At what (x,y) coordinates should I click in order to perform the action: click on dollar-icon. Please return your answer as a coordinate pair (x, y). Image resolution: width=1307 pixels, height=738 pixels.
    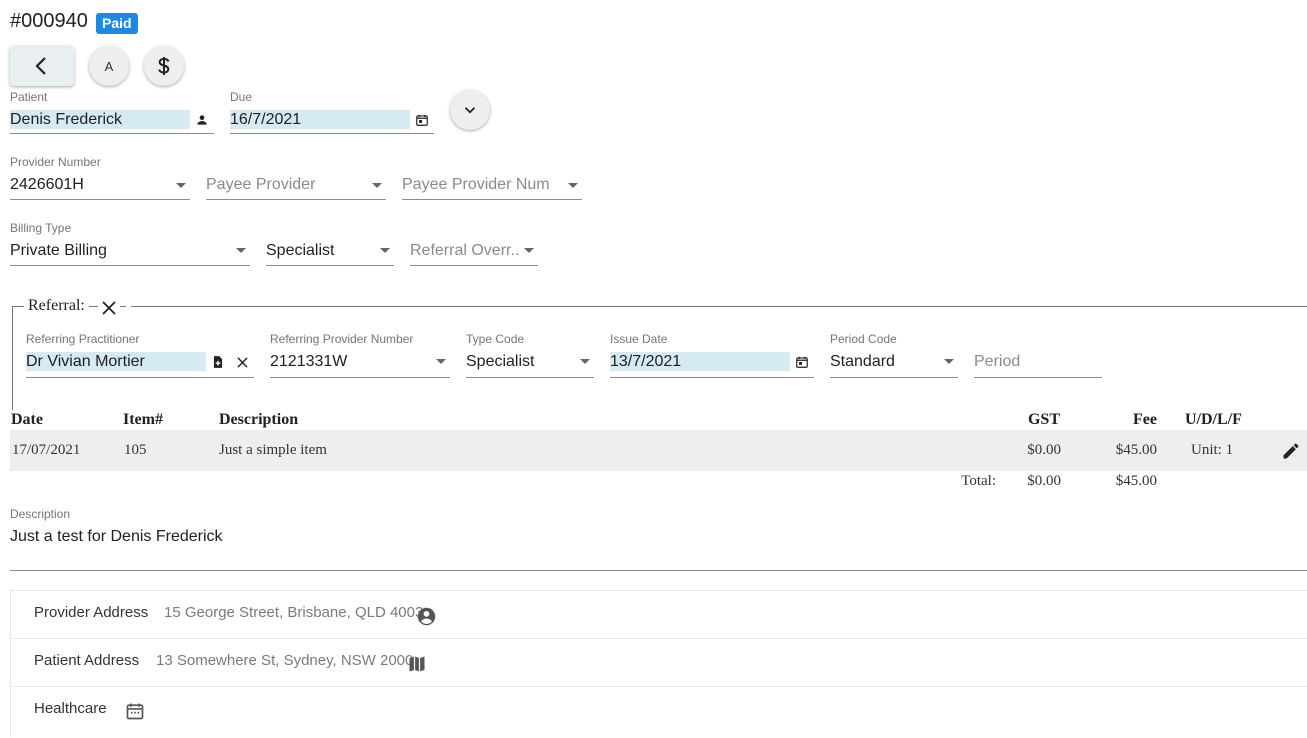
    Looking at the image, I should click on (164, 66).